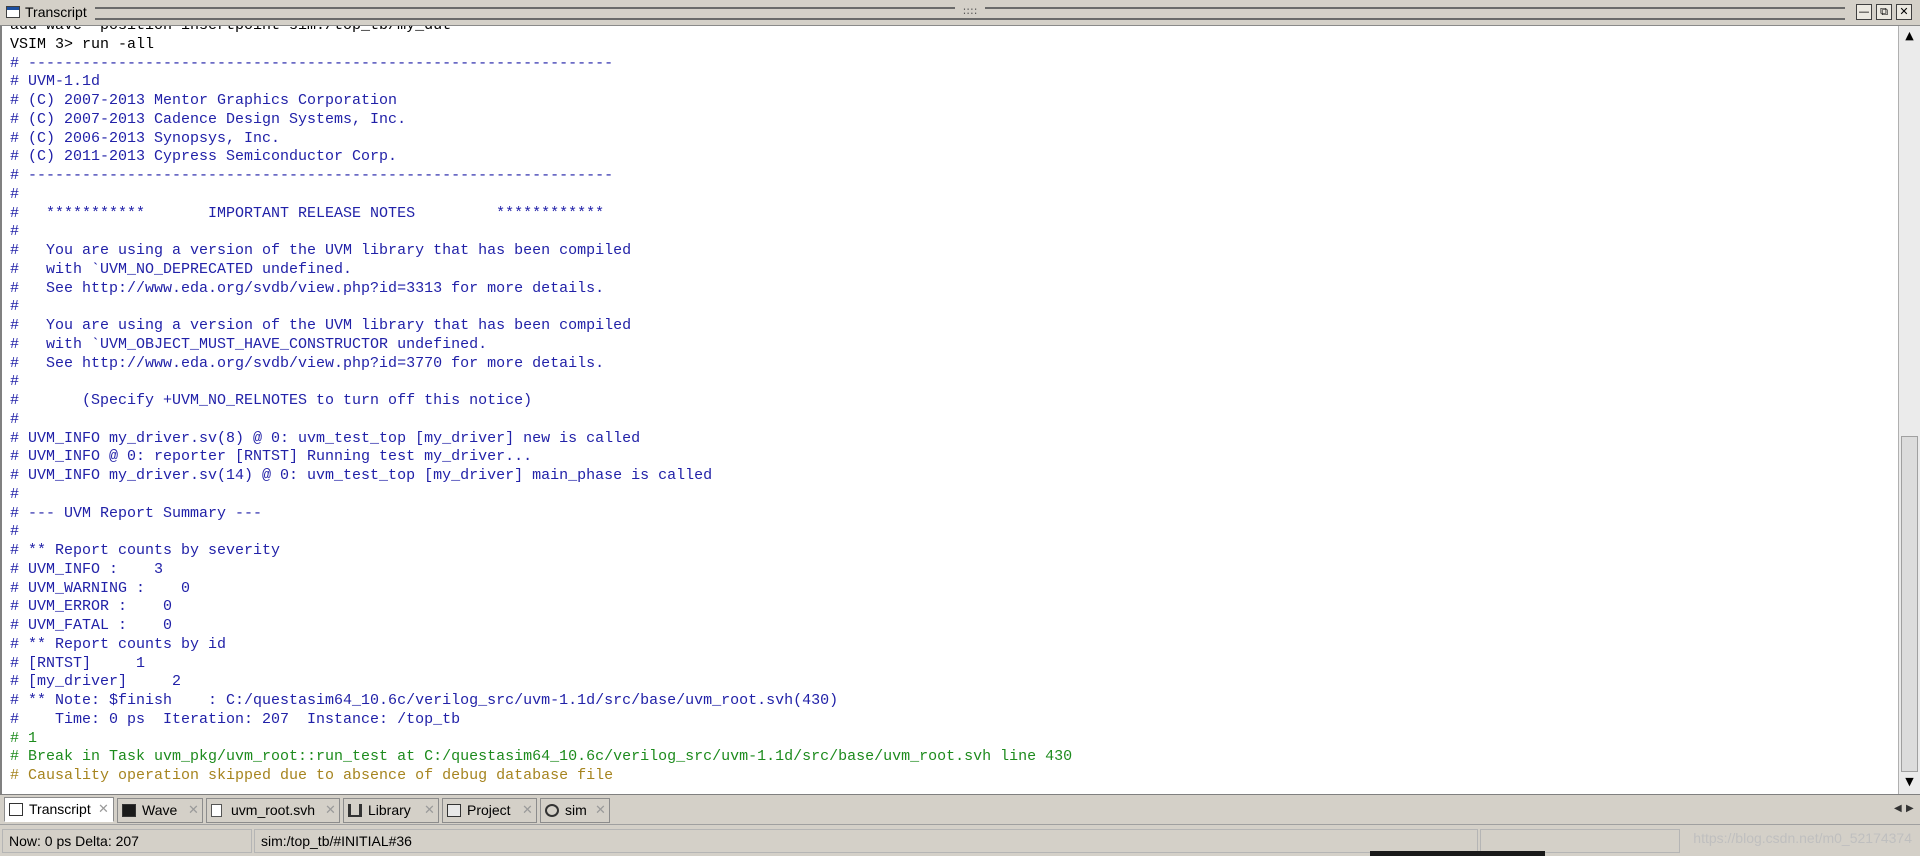 This screenshot has height=856, width=1920. I want to click on wave-icon, so click(129, 810).